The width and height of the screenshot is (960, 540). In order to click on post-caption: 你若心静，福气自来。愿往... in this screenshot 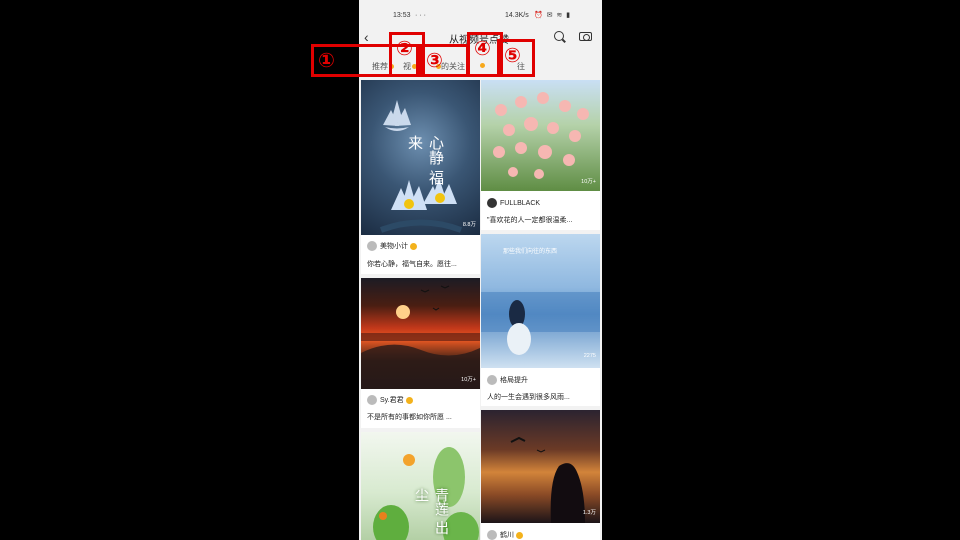, I will do `click(412, 264)`.